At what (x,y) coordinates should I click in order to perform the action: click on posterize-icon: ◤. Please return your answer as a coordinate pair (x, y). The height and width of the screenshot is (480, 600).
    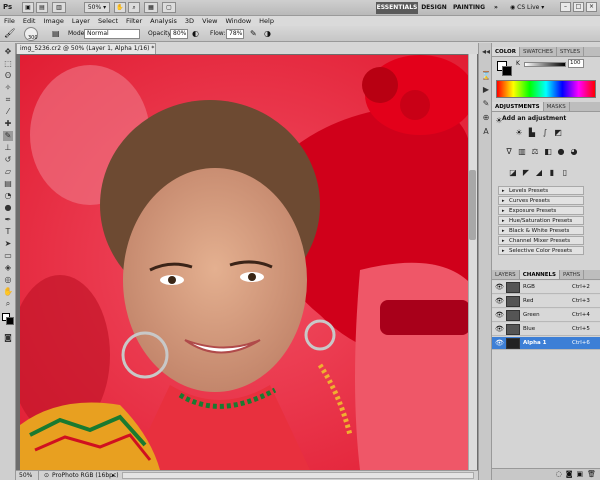
    Looking at the image, I should click on (526, 173).